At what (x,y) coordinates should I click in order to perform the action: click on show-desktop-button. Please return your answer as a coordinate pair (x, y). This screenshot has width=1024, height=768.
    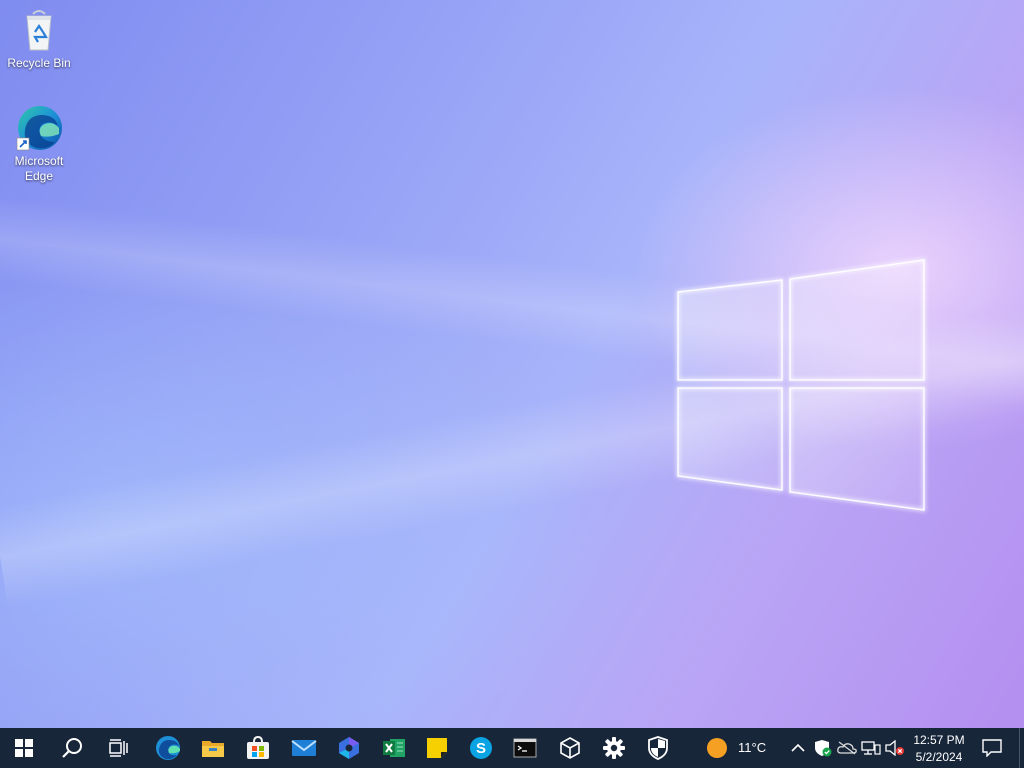
    Looking at the image, I should click on (1021, 748).